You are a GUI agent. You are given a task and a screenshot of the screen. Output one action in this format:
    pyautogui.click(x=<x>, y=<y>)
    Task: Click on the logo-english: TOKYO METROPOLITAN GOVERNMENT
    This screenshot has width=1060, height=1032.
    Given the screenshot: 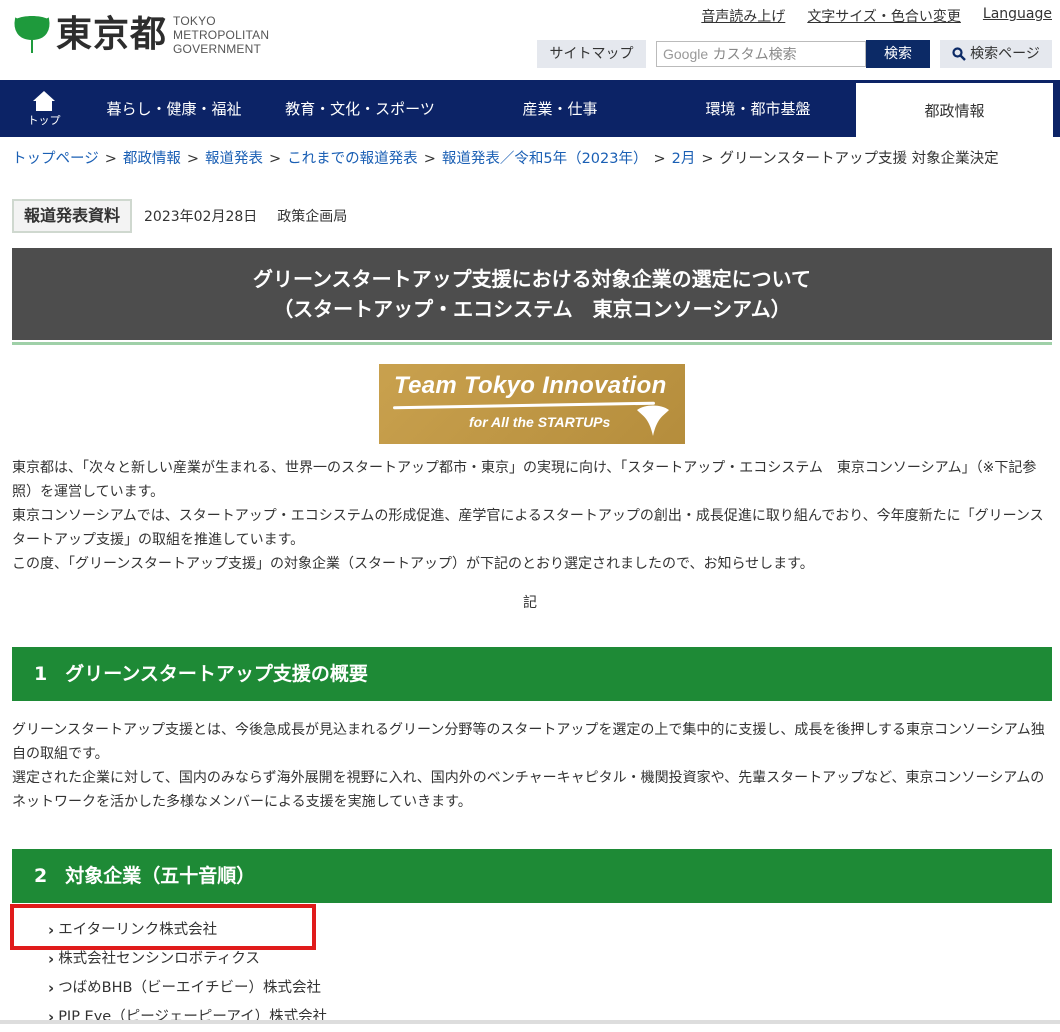 What is the action you would take?
    pyautogui.click(x=238, y=35)
    